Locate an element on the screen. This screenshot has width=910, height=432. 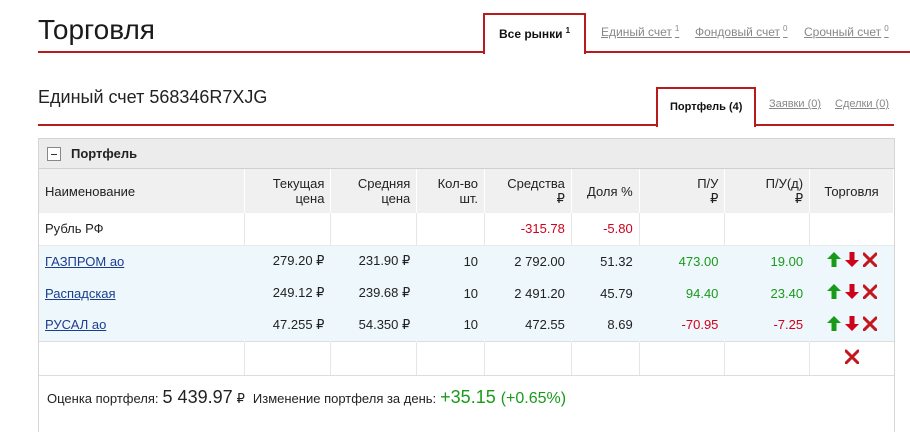
close-all-x-icon is located at coordinates (851, 356).